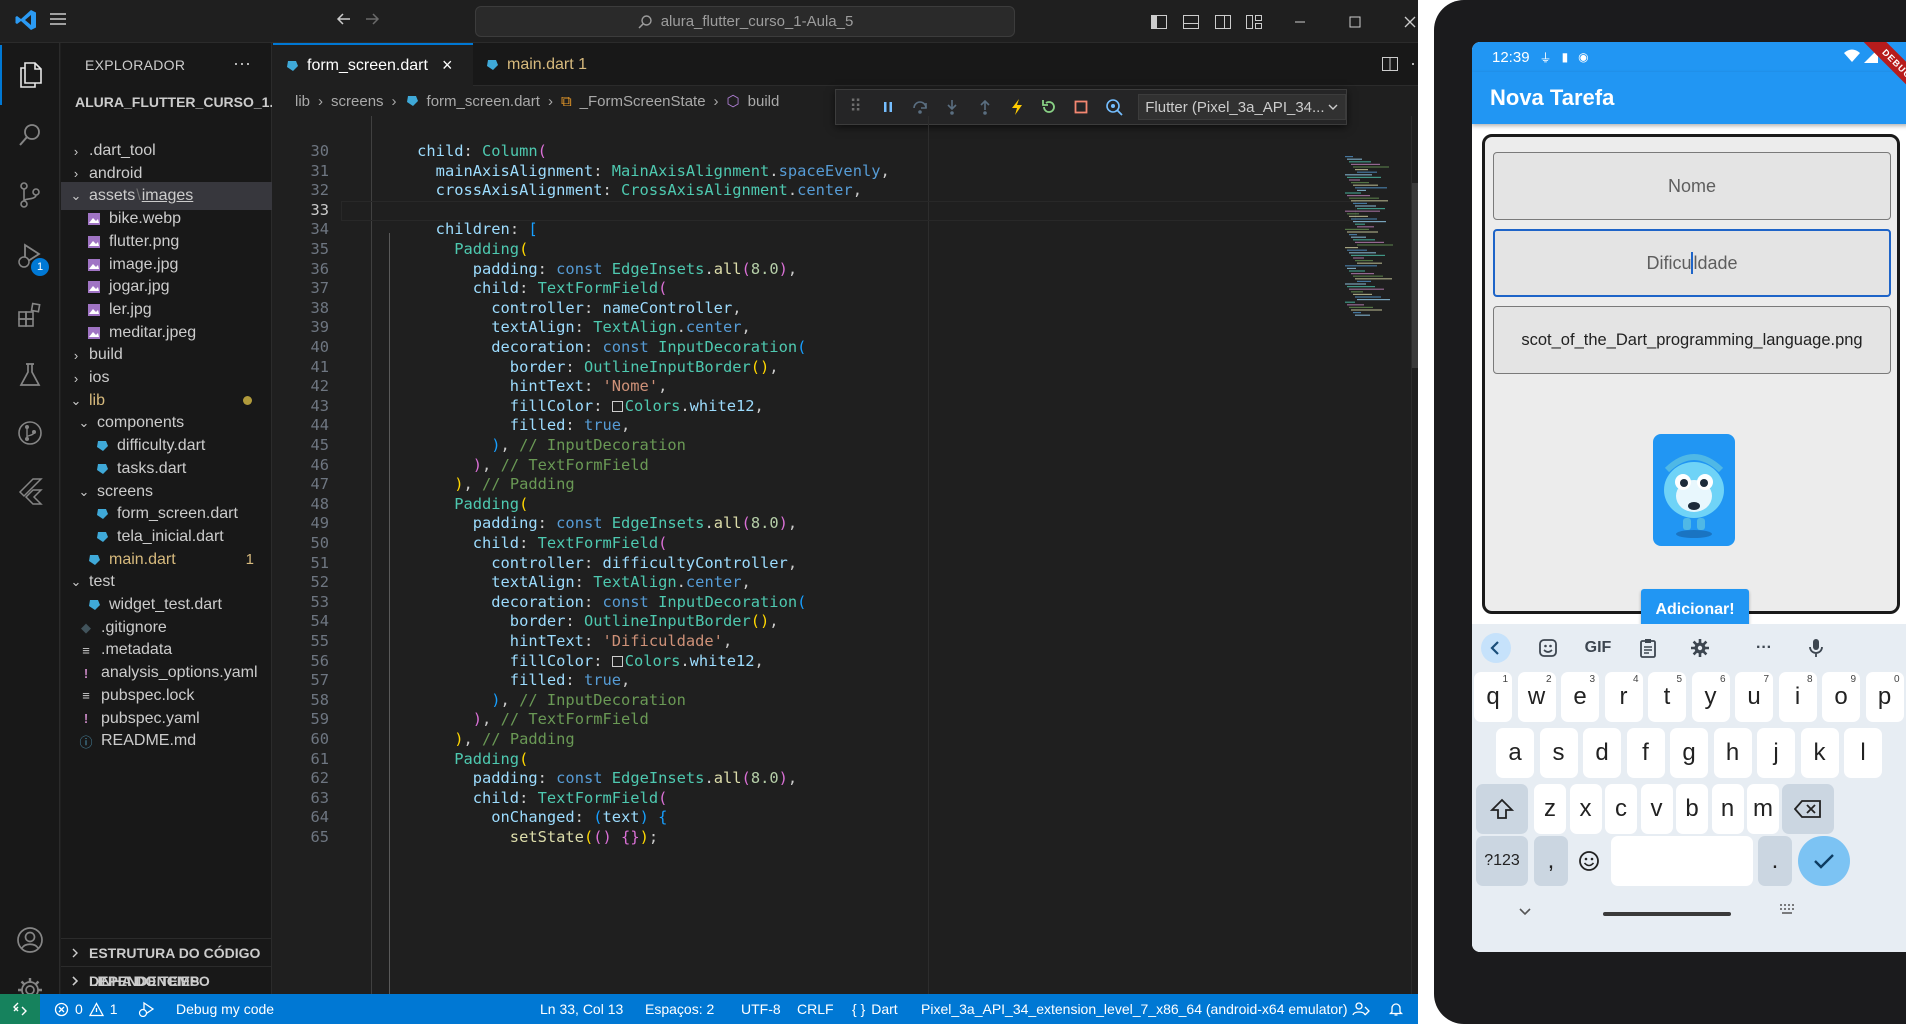 The height and width of the screenshot is (1024, 1906). Describe the element at coordinates (833, 779) in the screenshot. I see `code-line: 62 padding: const EdgeInsets.all(8.0),` at that location.